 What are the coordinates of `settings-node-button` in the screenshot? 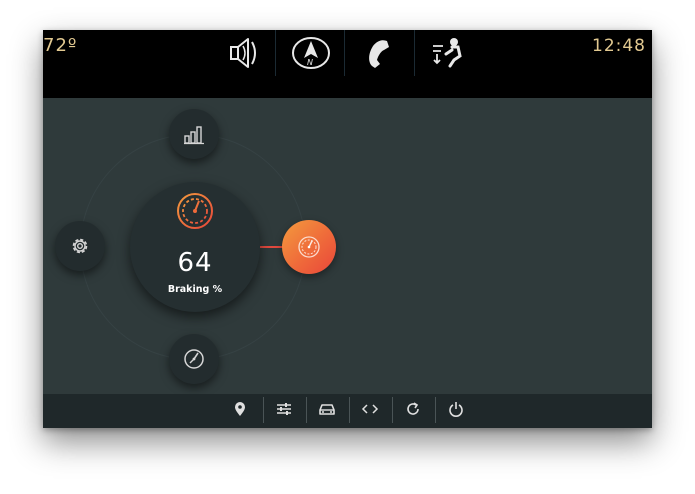 It's located at (80, 246).